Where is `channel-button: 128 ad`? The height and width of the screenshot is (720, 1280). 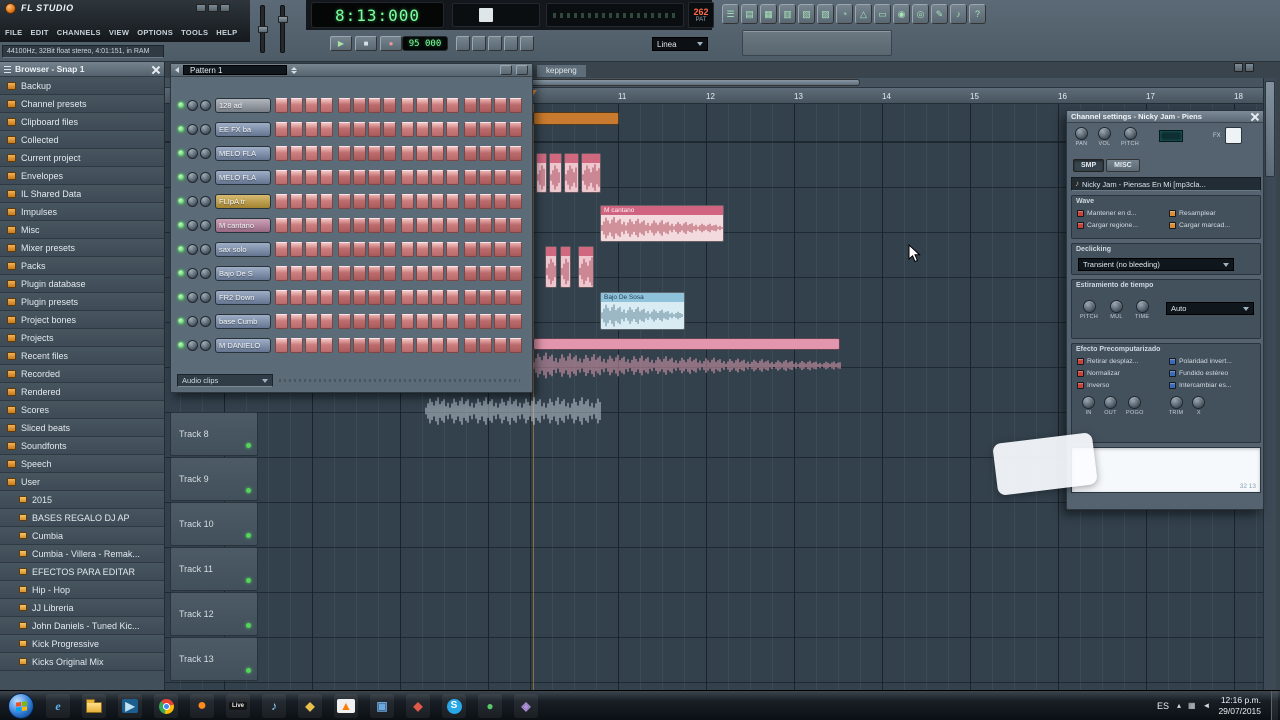
channel-button: 128 ad is located at coordinates (243, 105).